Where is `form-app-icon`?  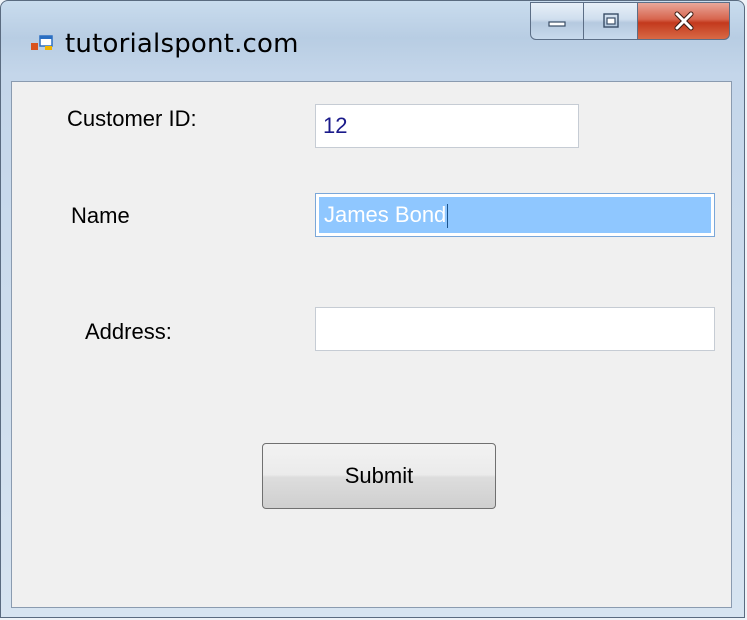
form-app-icon is located at coordinates (42, 42).